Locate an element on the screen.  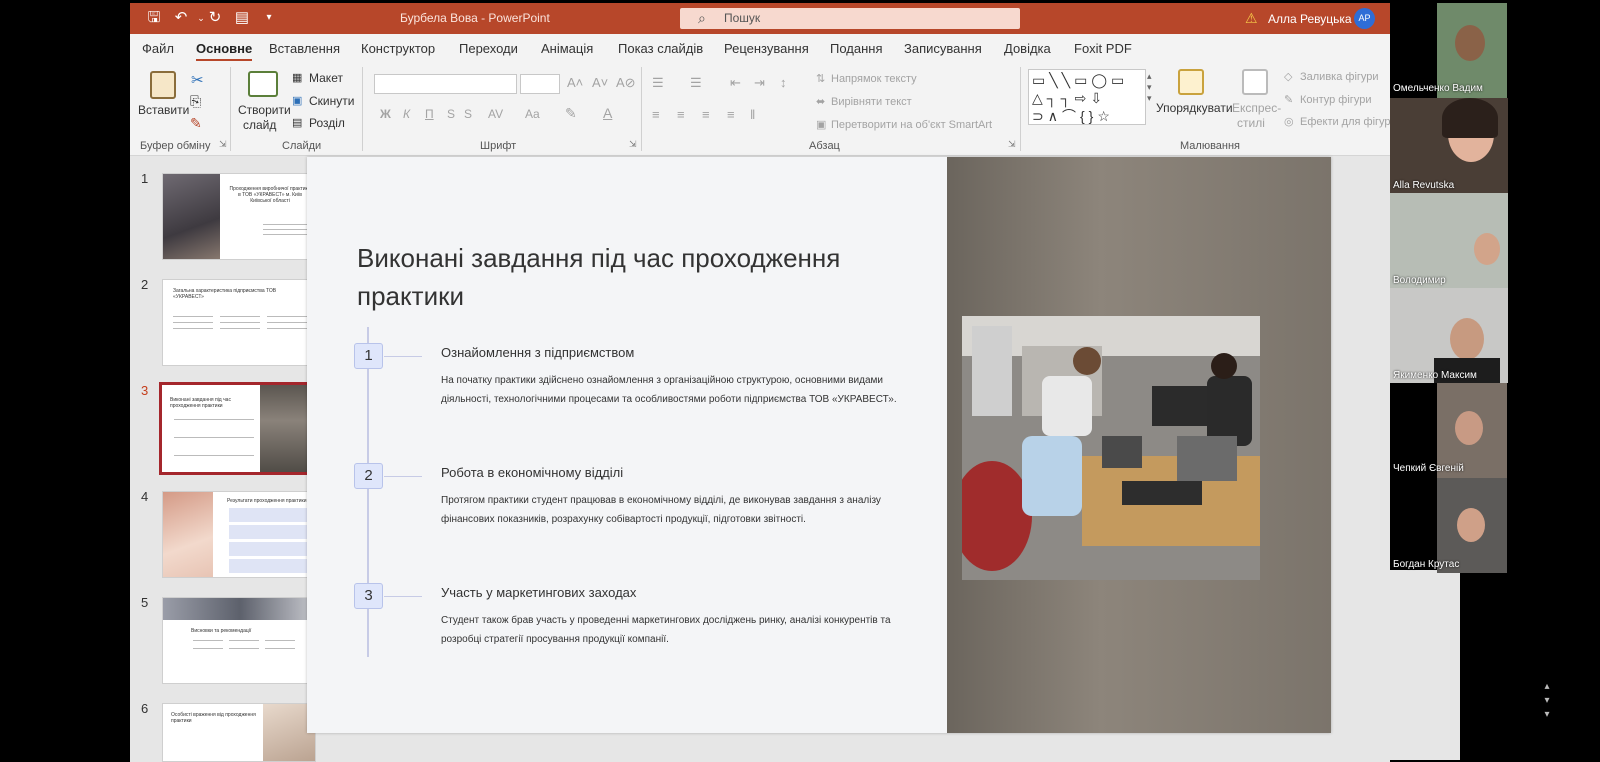
participant-tile: Якименко Максим is located at coordinates (1449, 335).